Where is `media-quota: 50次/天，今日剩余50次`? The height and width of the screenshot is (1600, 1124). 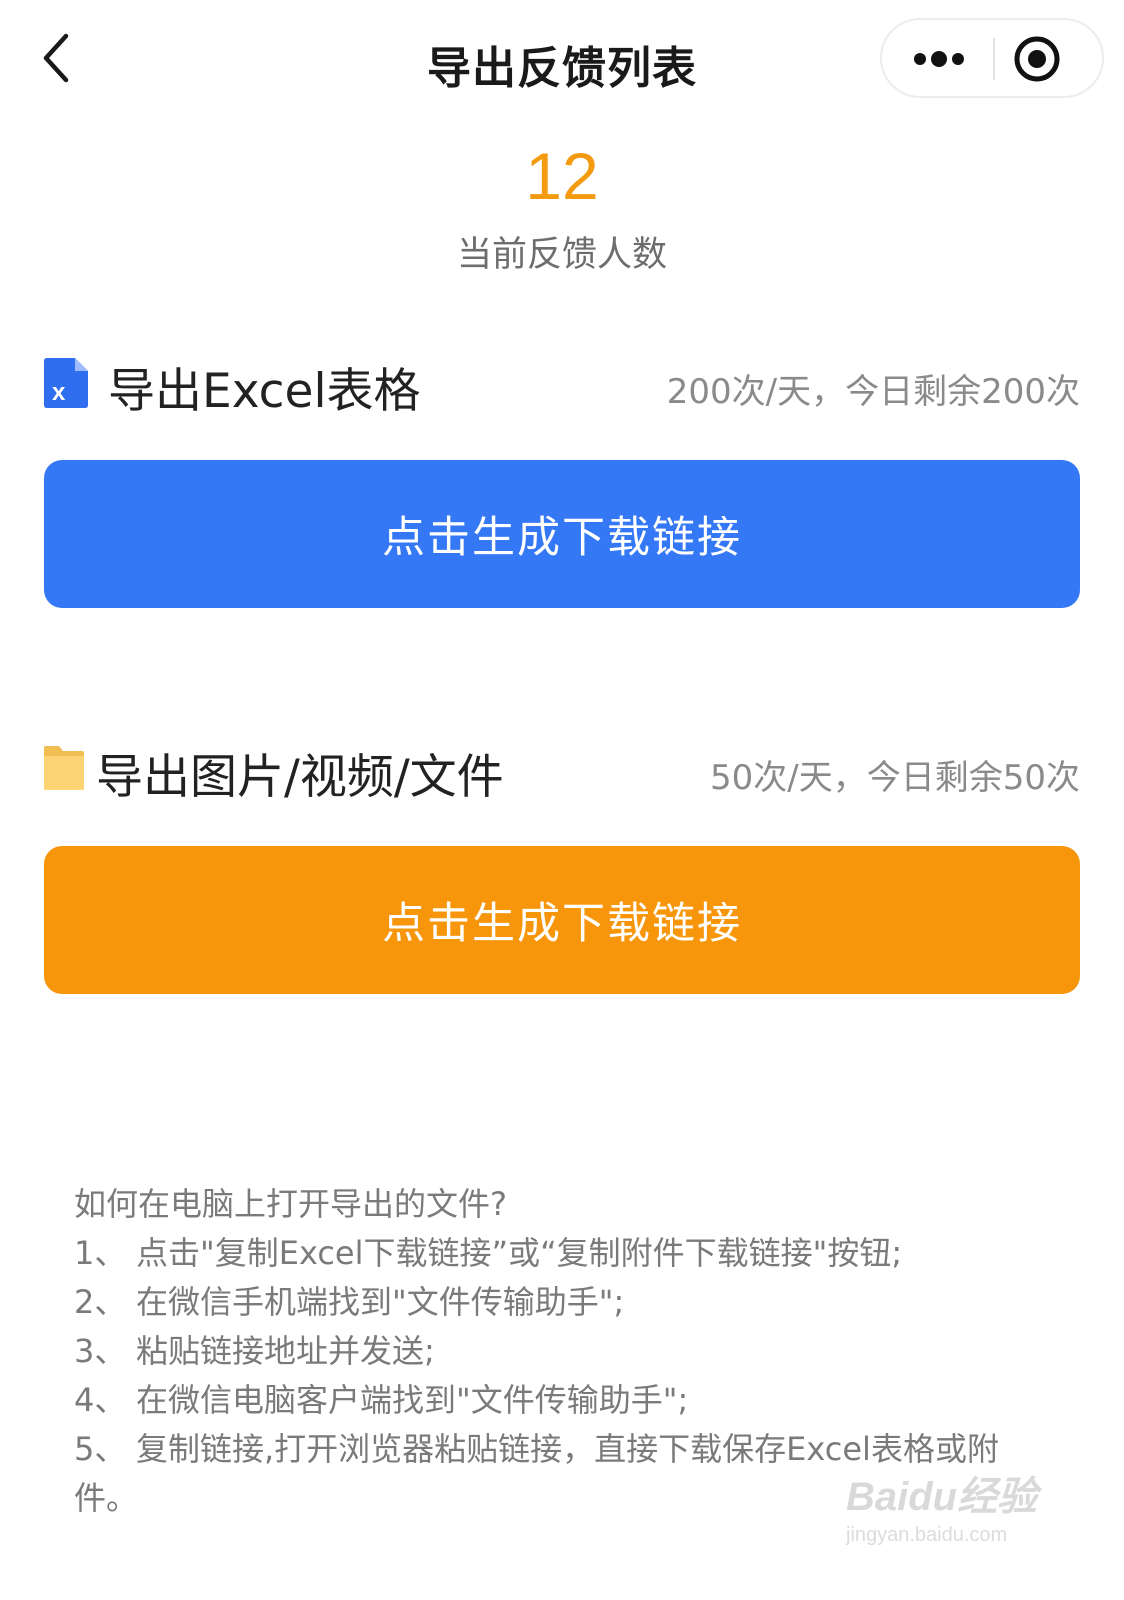
media-quota: 50次/天，今日剩余50次 is located at coordinates (895, 778).